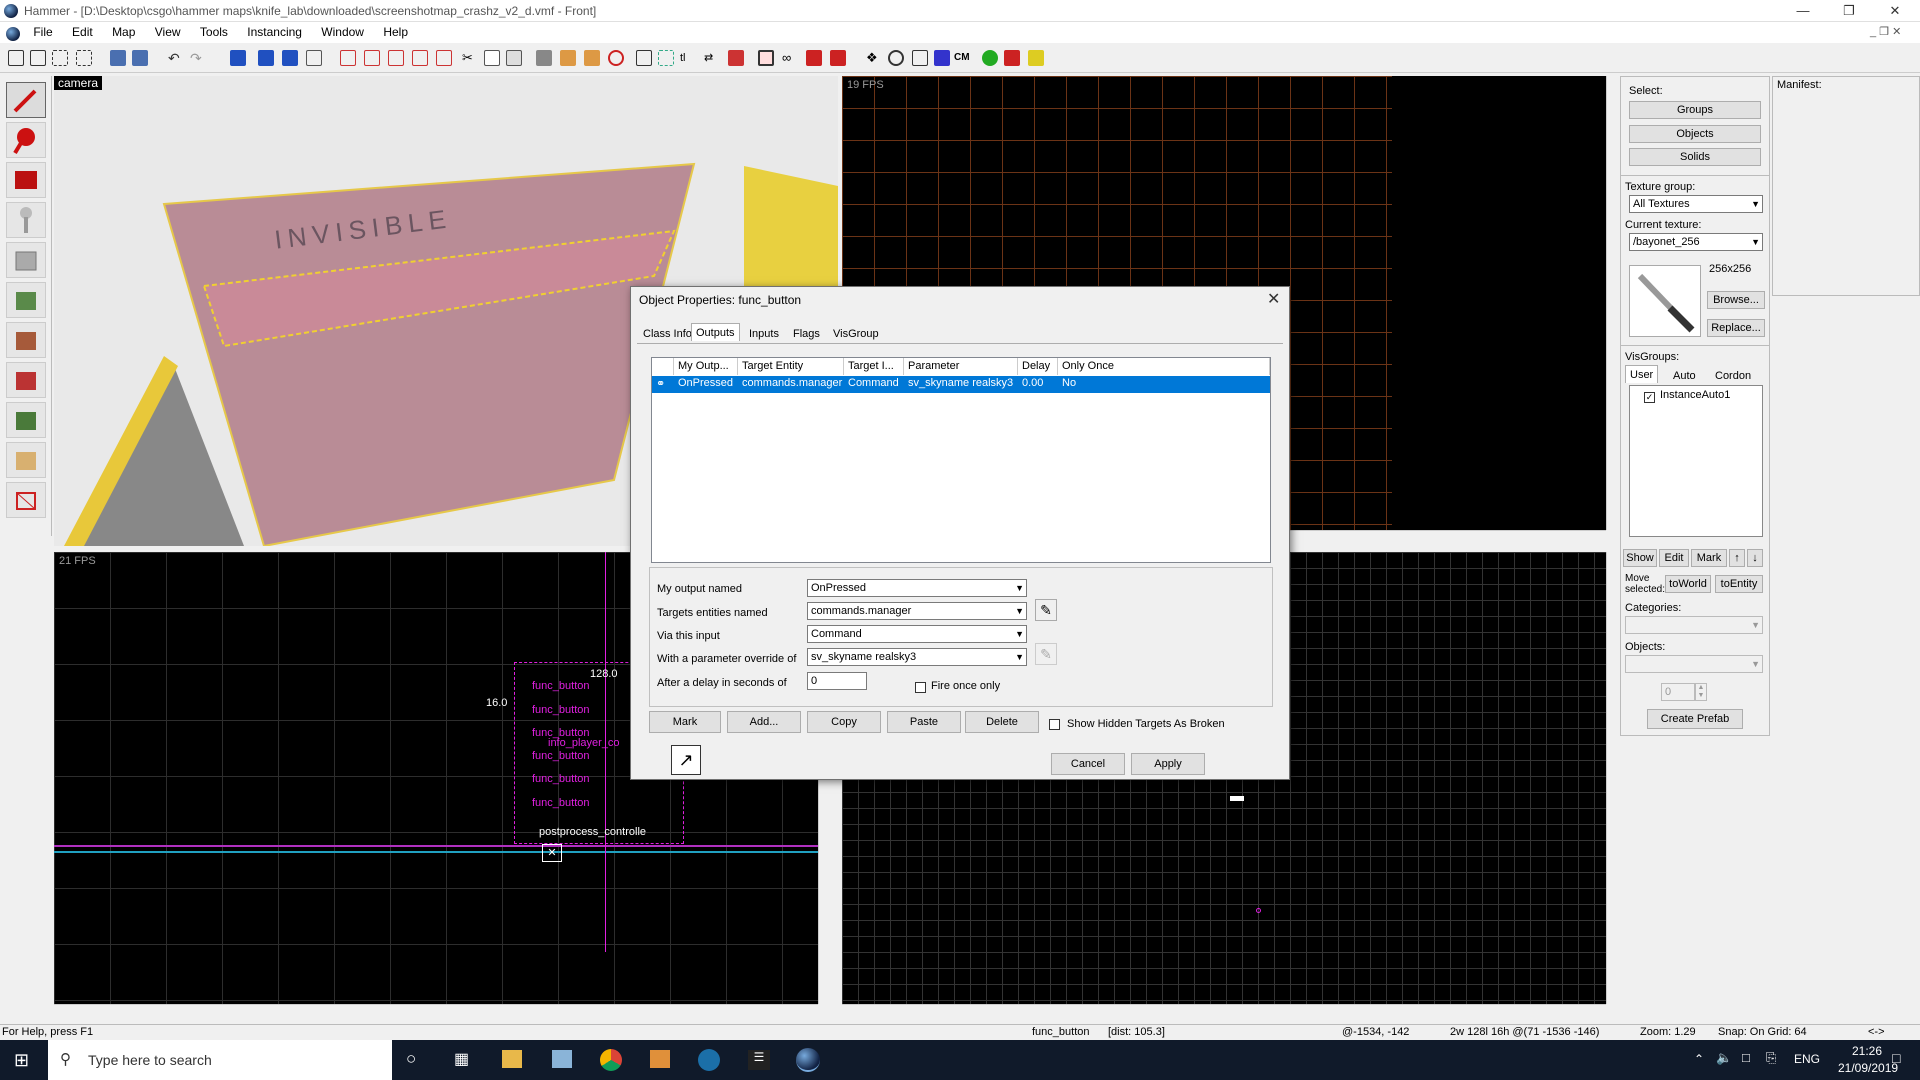 Image resolution: width=1920 pixels, height=1080 pixels. I want to click on texture-tool-icon, so click(26, 300).